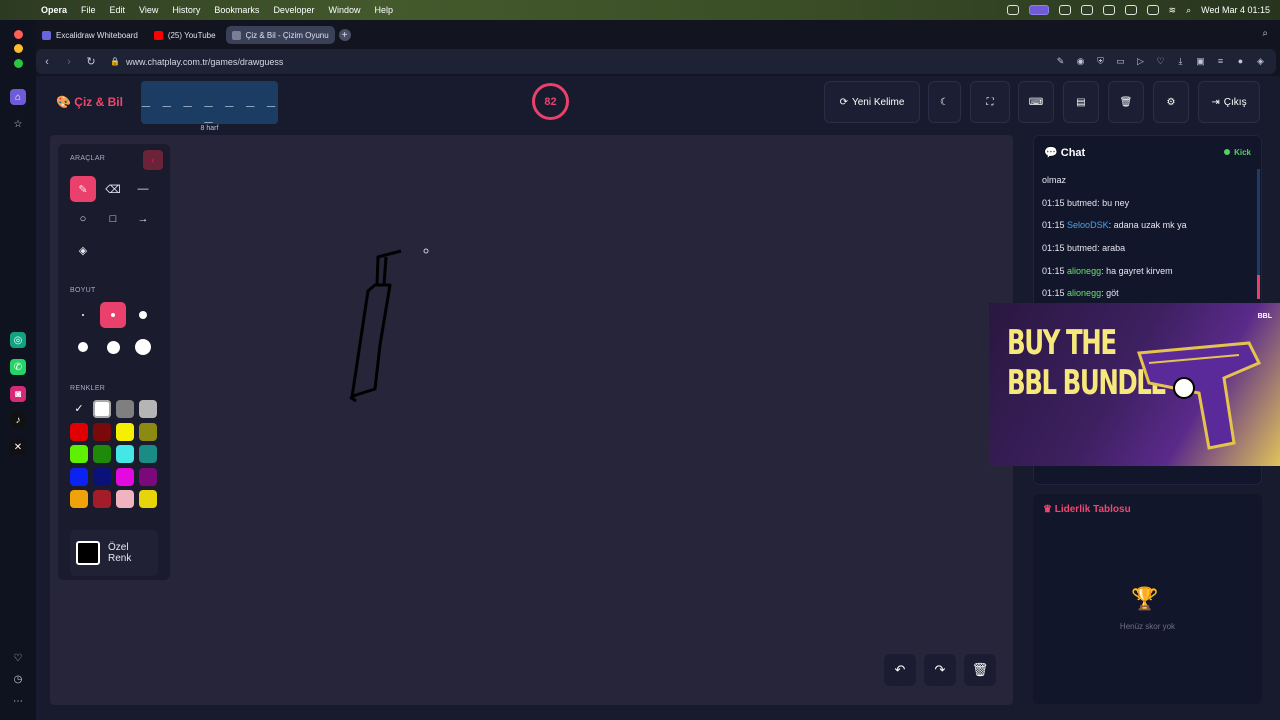 The width and height of the screenshot is (1280, 720). I want to click on color-swatch-black-checkmark-icon: ✓, so click(79, 409).